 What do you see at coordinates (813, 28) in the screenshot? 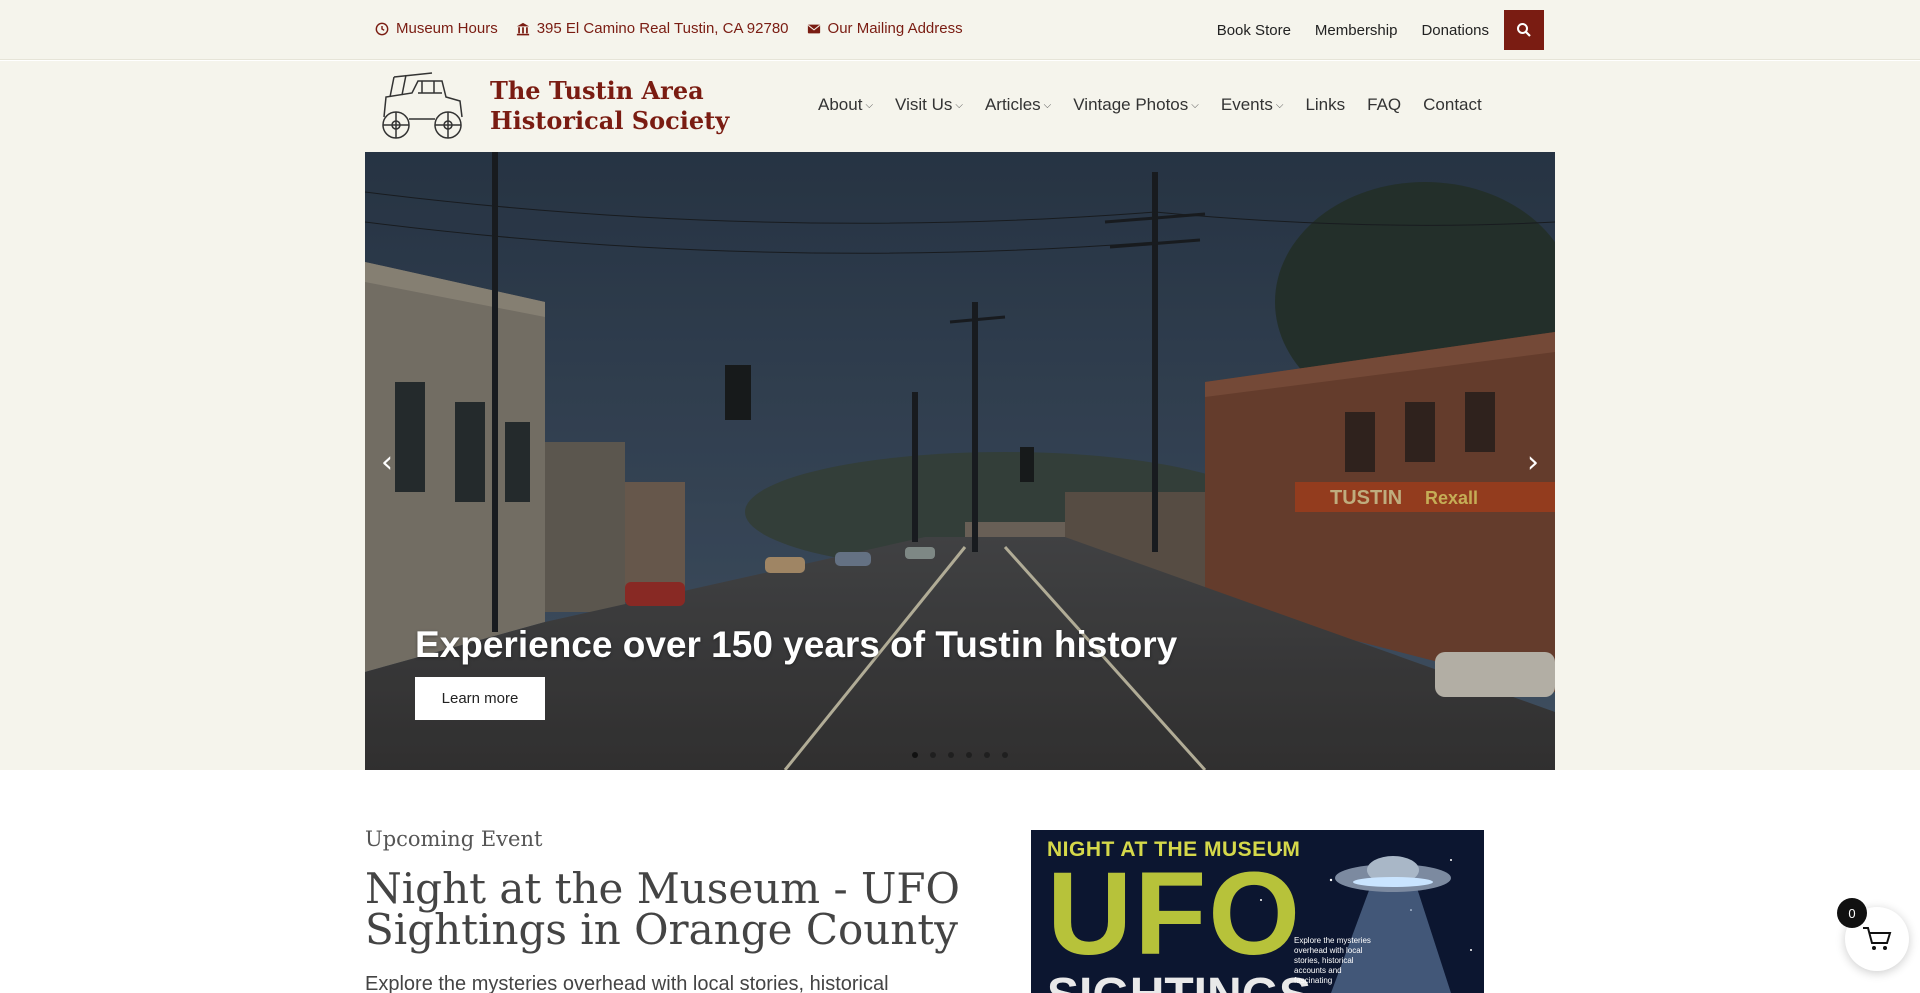
I see `envelope-icon` at bounding box center [813, 28].